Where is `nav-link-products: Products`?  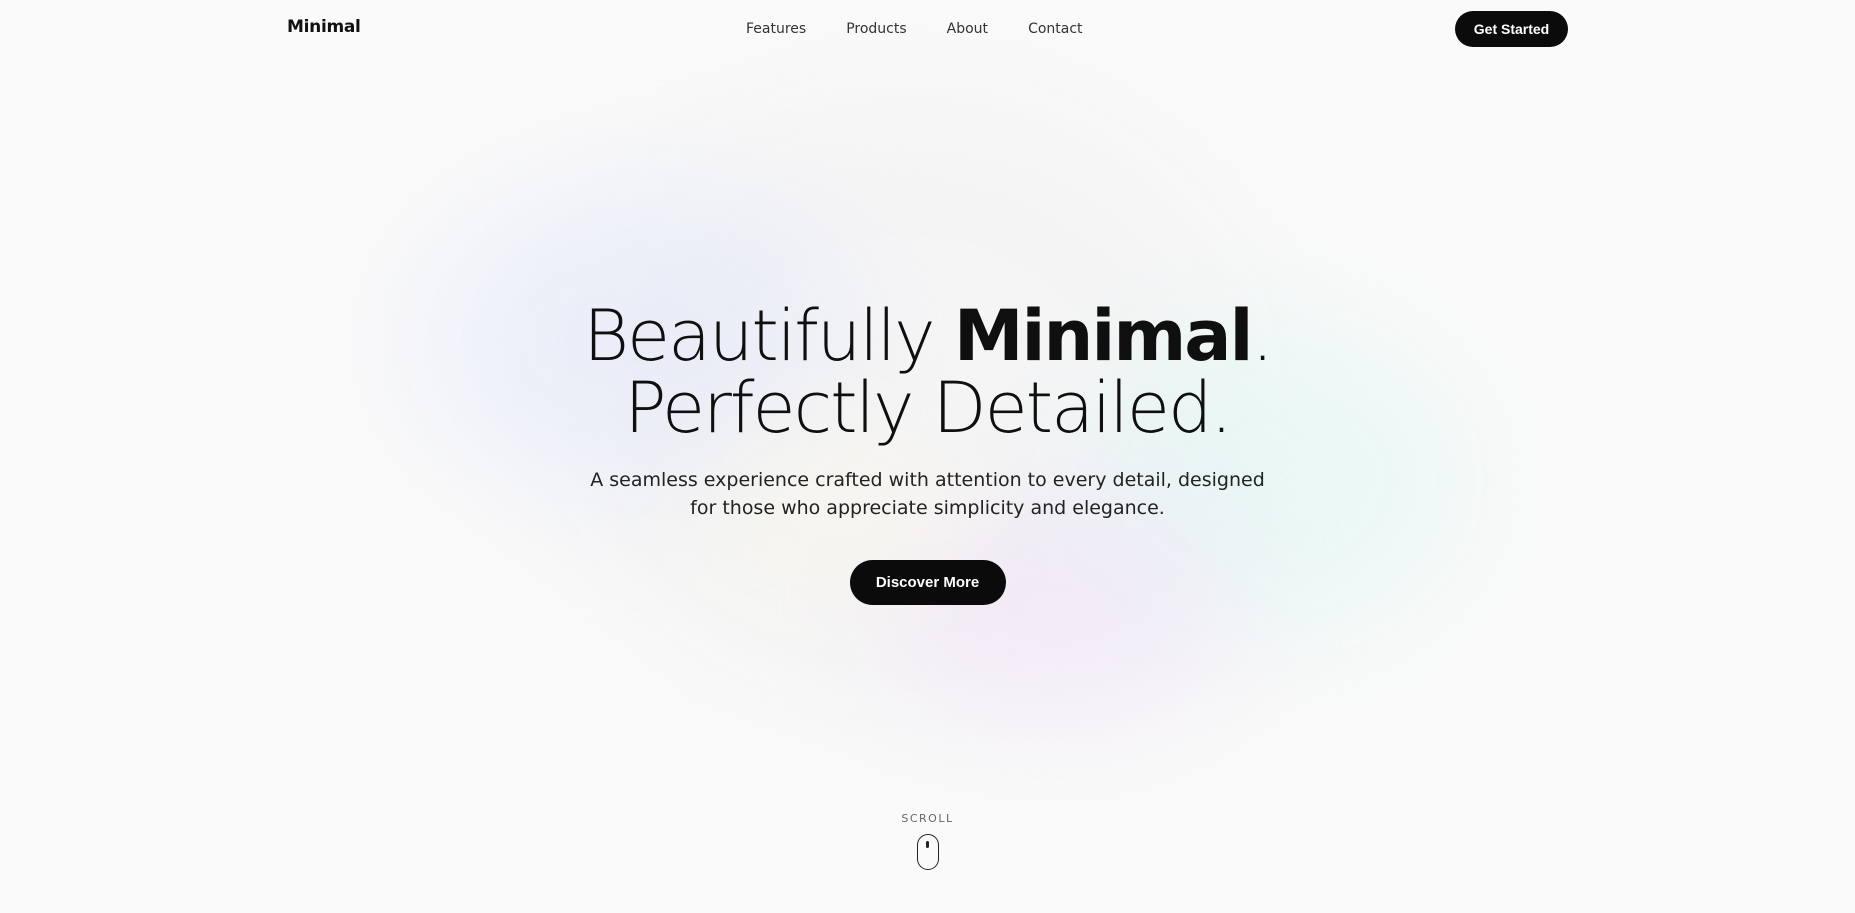
nav-link-products: Products is located at coordinates (876, 29).